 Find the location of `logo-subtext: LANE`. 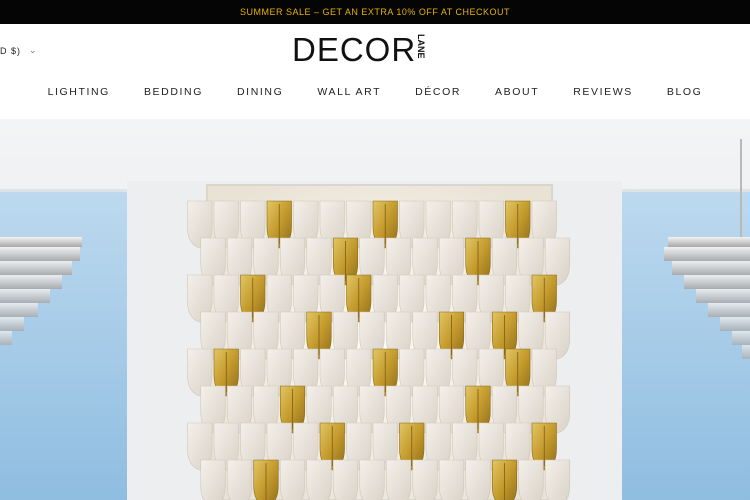

logo-subtext: LANE is located at coordinates (421, 46).